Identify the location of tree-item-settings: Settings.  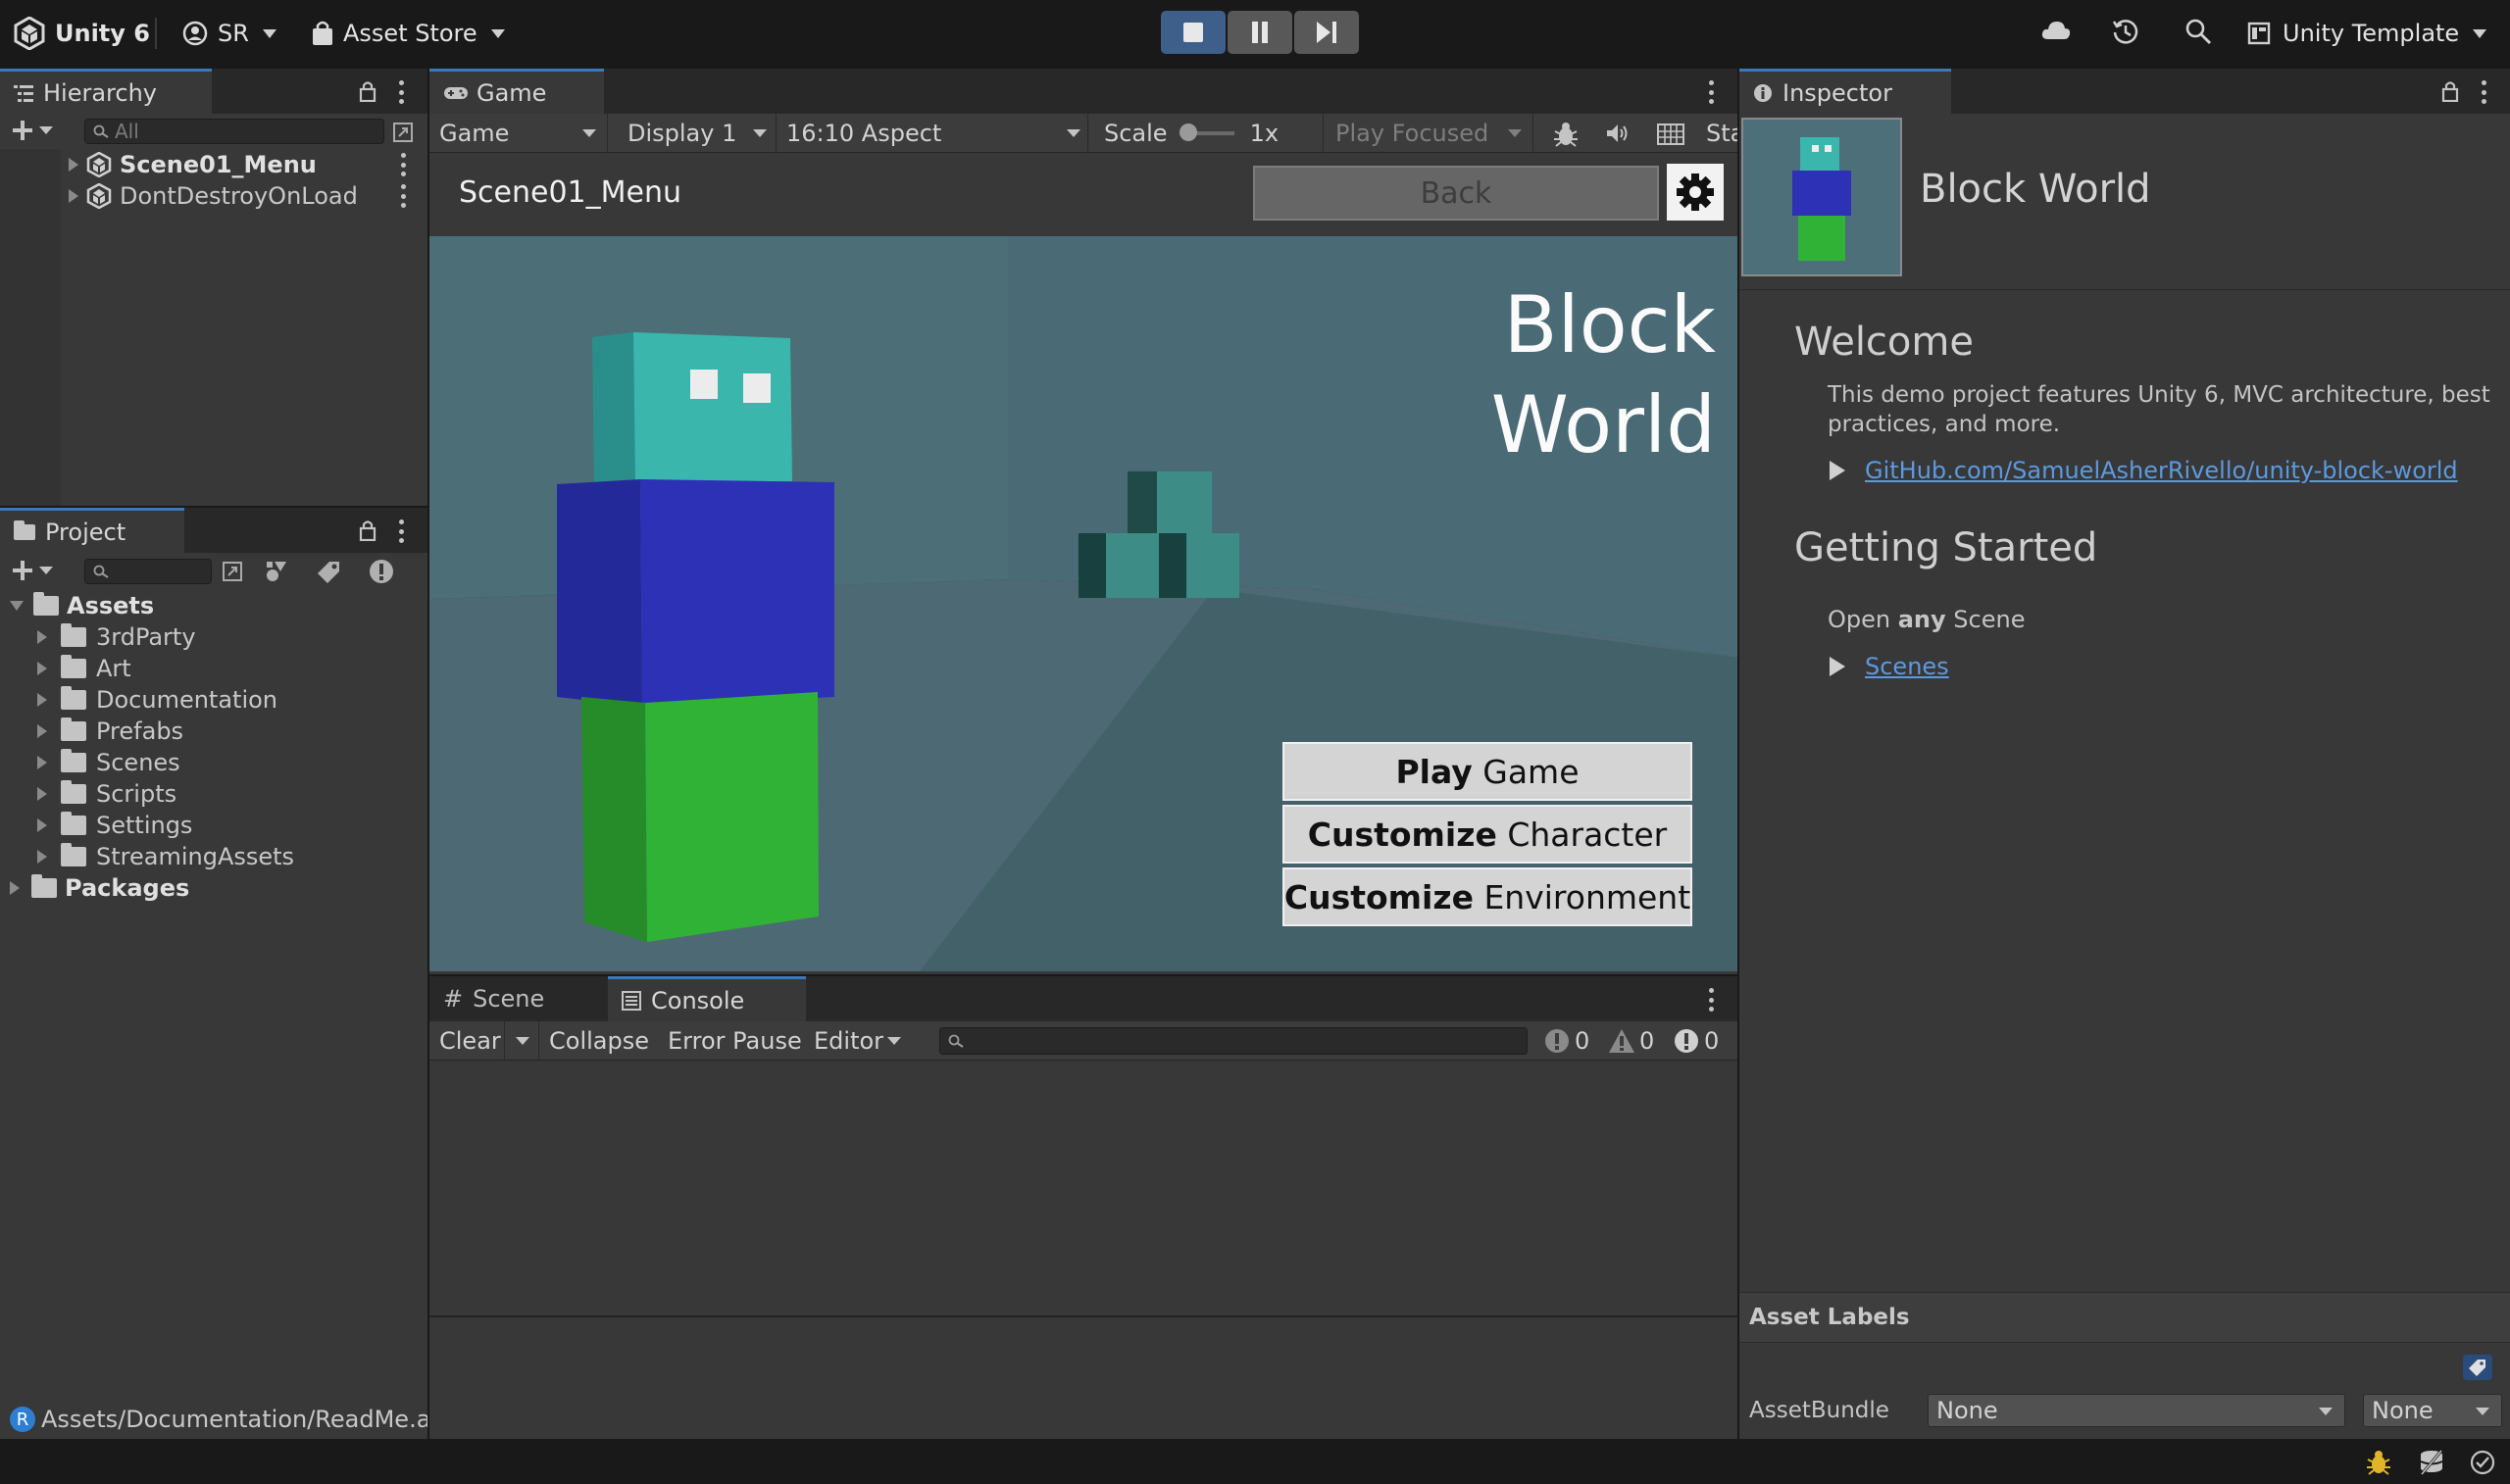
(96, 825).